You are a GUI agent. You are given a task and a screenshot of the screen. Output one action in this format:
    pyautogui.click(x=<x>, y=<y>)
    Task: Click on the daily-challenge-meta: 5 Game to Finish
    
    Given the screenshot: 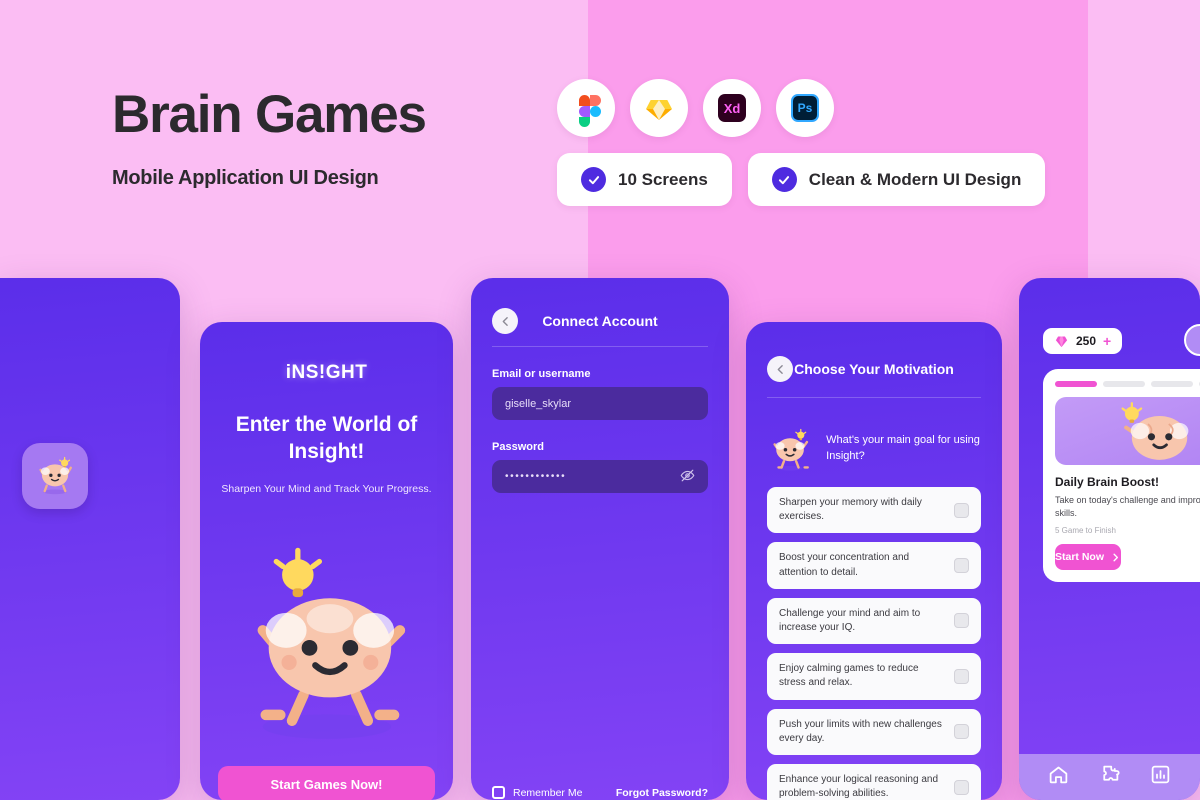 What is the action you would take?
    pyautogui.click(x=1085, y=531)
    